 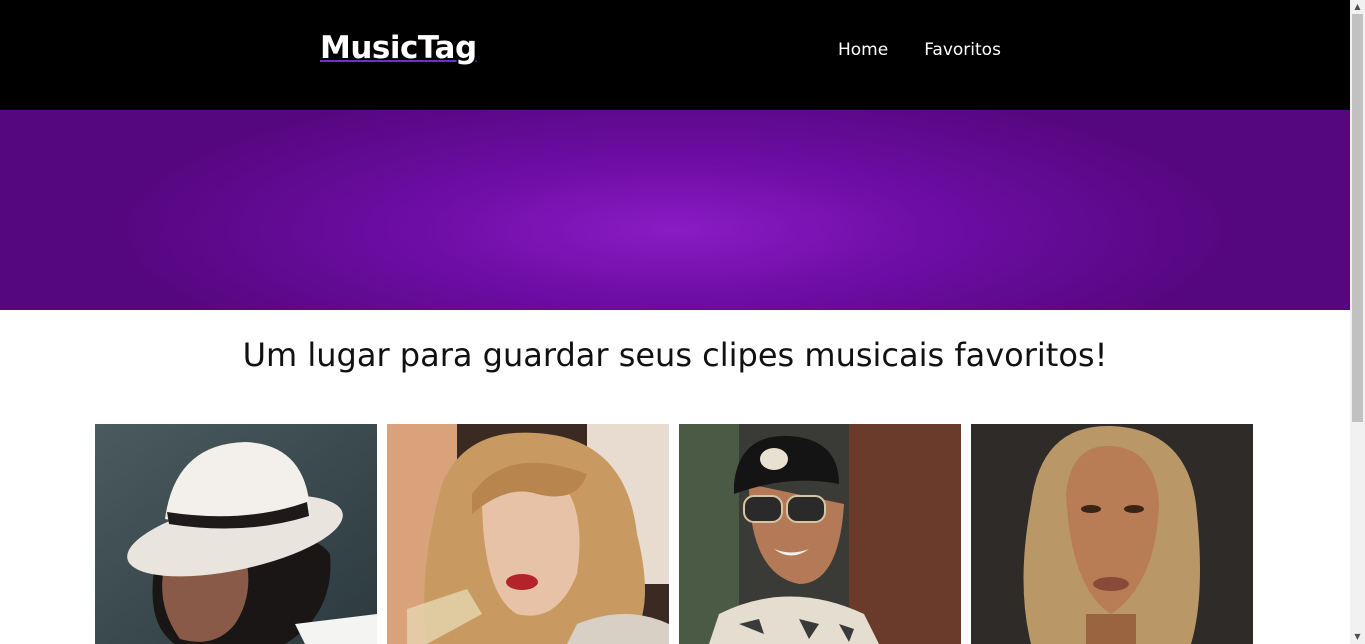 I want to click on page-scrollbar: ▲ ▼, so click(x=1357, y=322).